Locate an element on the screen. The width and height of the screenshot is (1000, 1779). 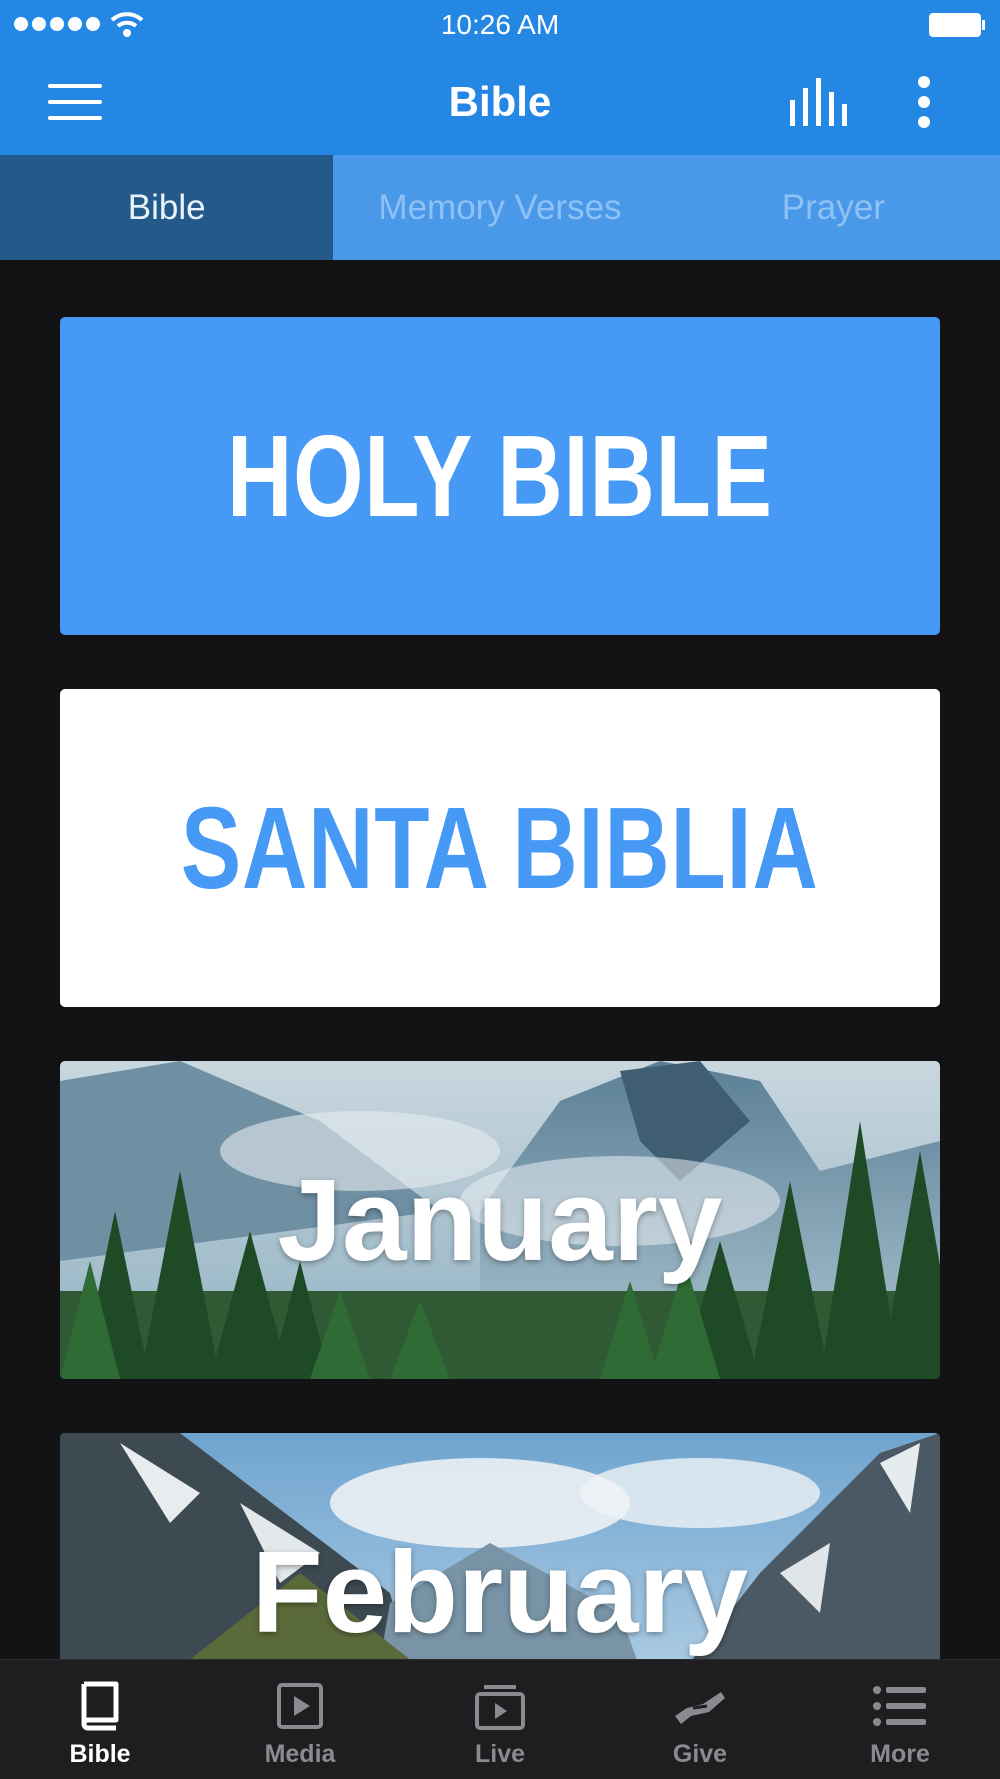
tabbar-item-more: More is located at coordinates (900, 1719).